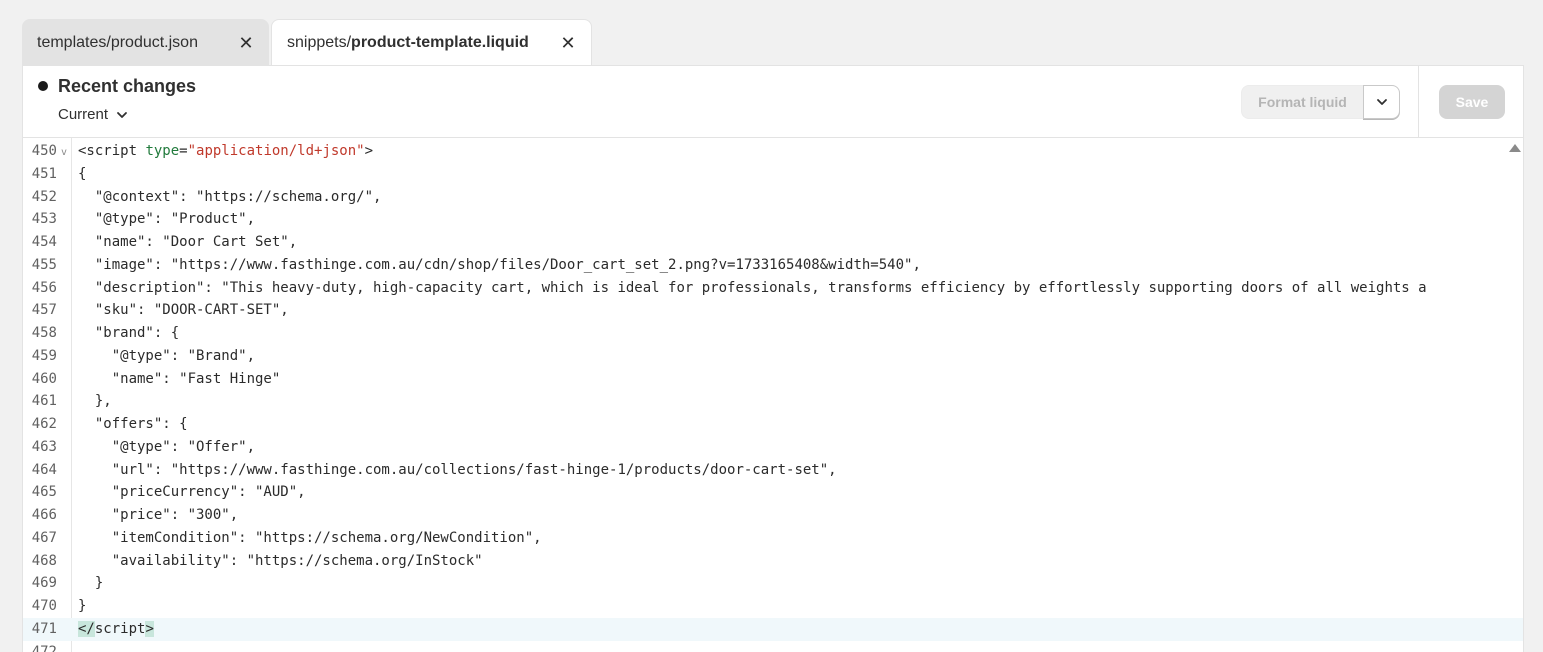 The width and height of the screenshot is (1543, 652). I want to click on code-token: "brand": {, so click(129, 333).